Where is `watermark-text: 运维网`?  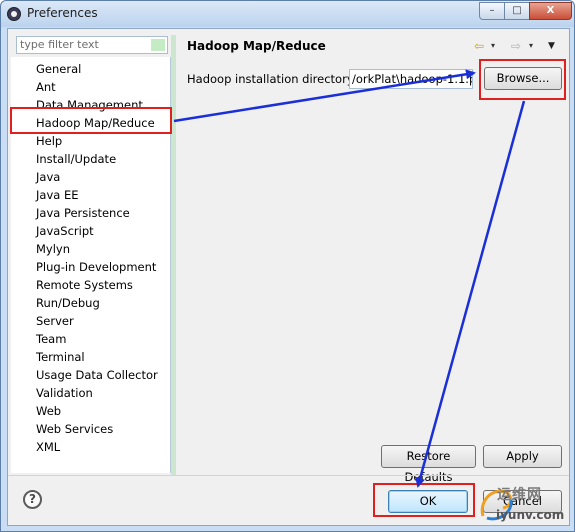
watermark-text: 运维网 is located at coordinates (519, 495).